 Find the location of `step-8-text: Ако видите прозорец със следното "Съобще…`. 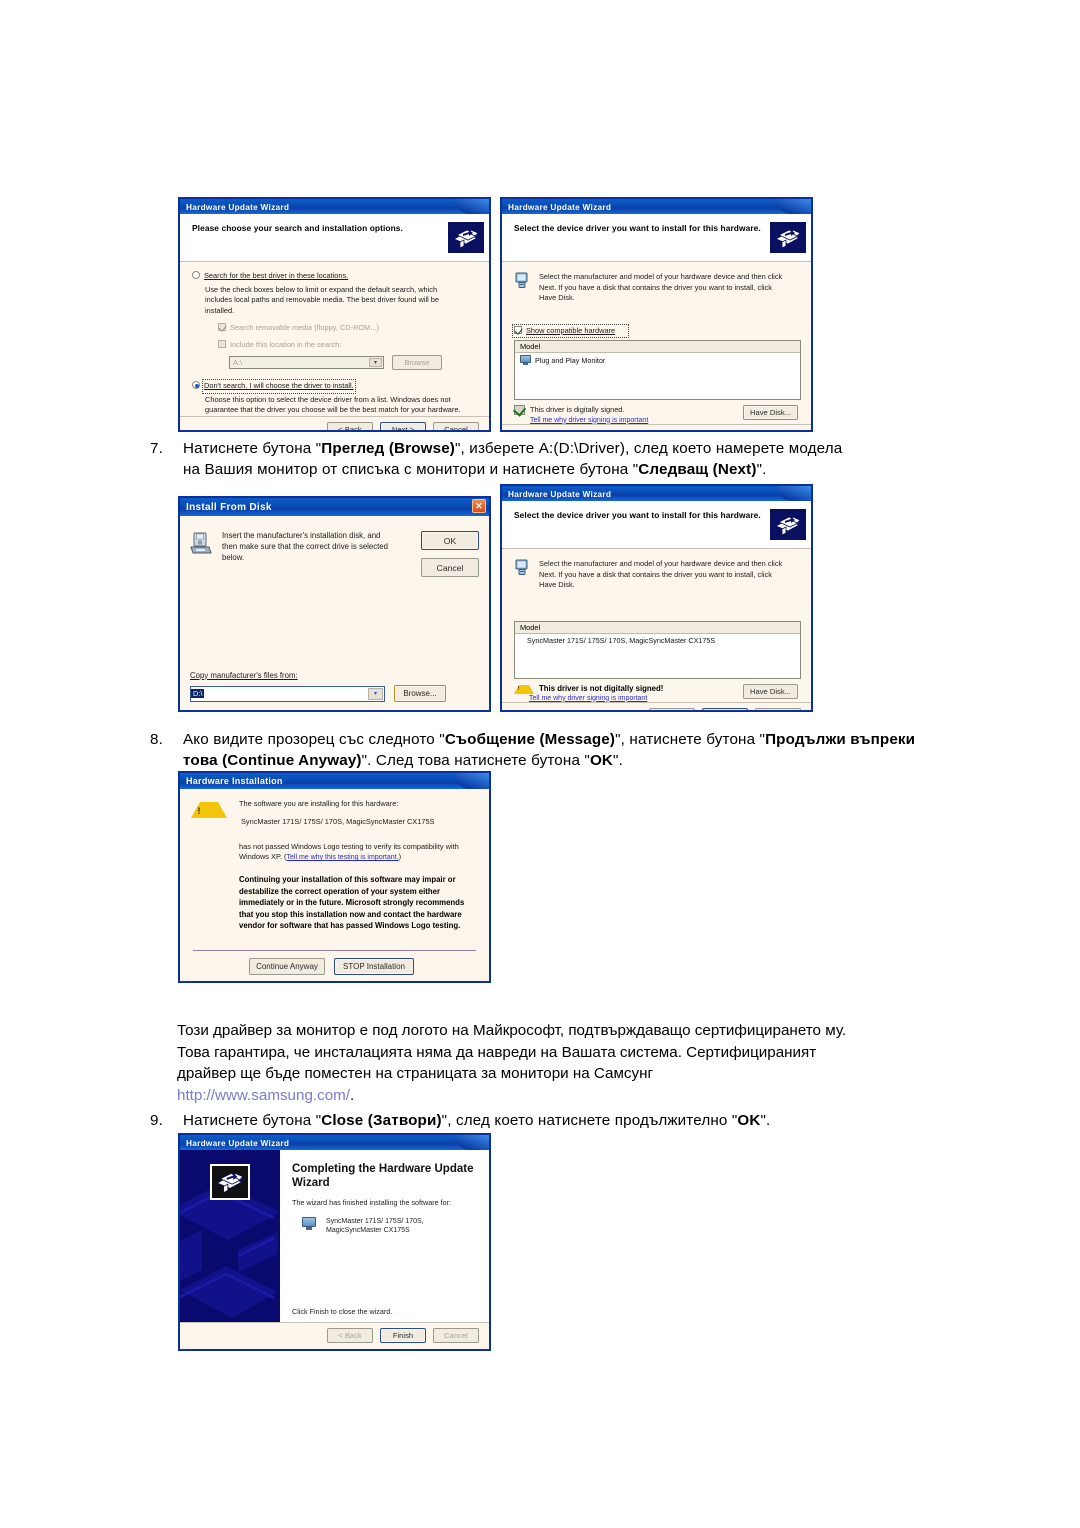

step-8-text: Ако видите прозорец със следното "Съобще… is located at coordinates (549, 750).